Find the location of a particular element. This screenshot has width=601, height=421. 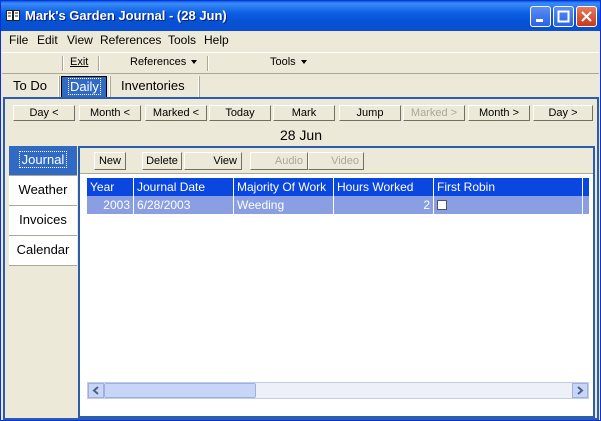

references-dropdown: References is located at coordinates (164, 62).